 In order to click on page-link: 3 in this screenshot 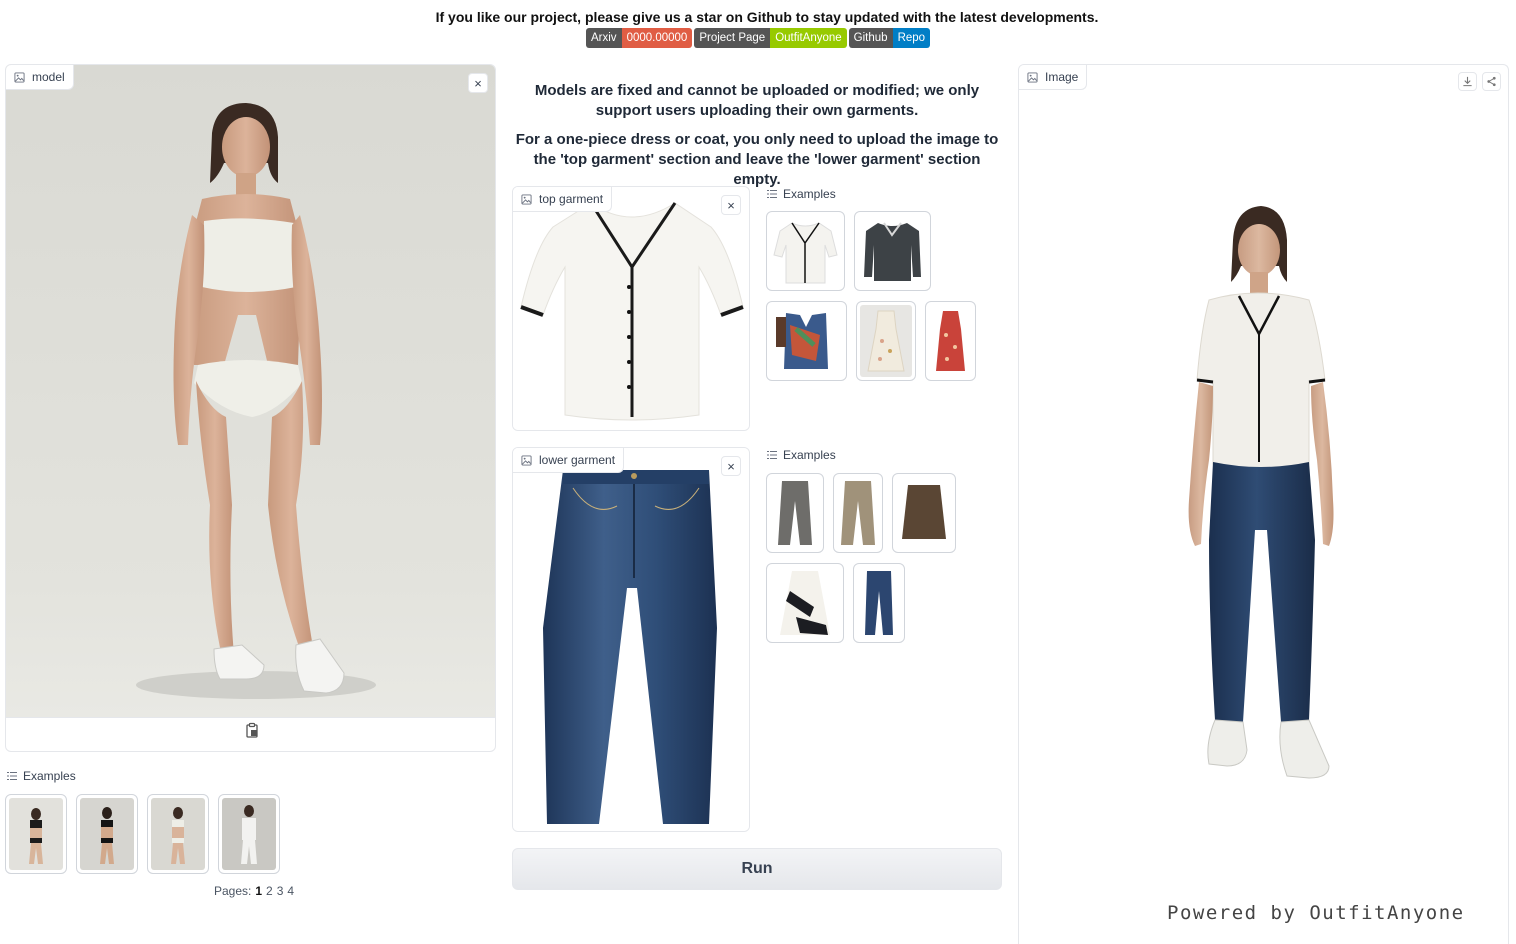, I will do `click(280, 891)`.